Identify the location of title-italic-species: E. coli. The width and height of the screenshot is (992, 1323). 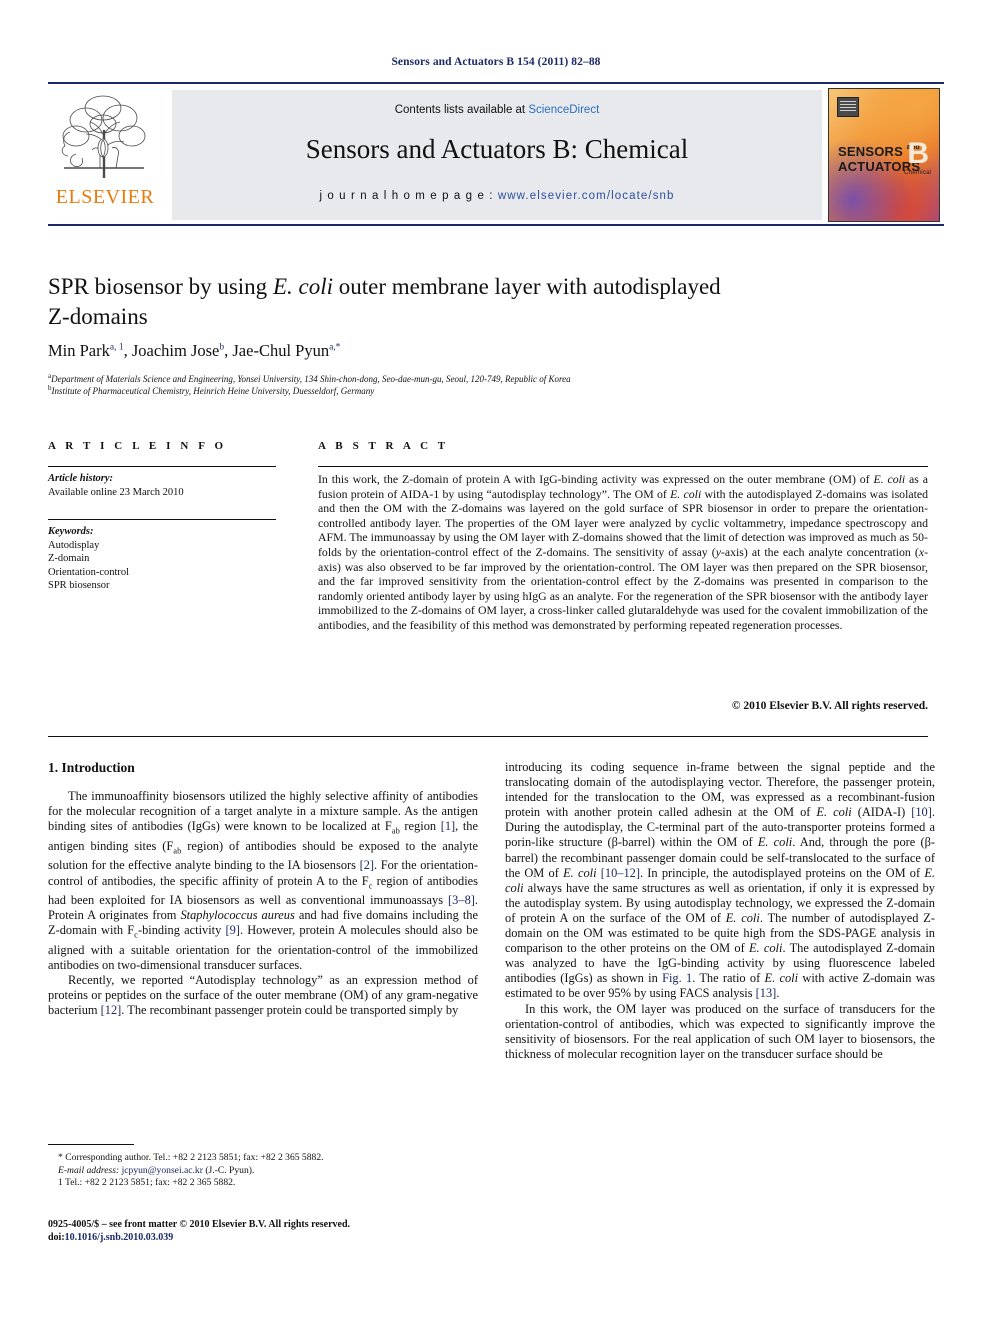
(302, 286).